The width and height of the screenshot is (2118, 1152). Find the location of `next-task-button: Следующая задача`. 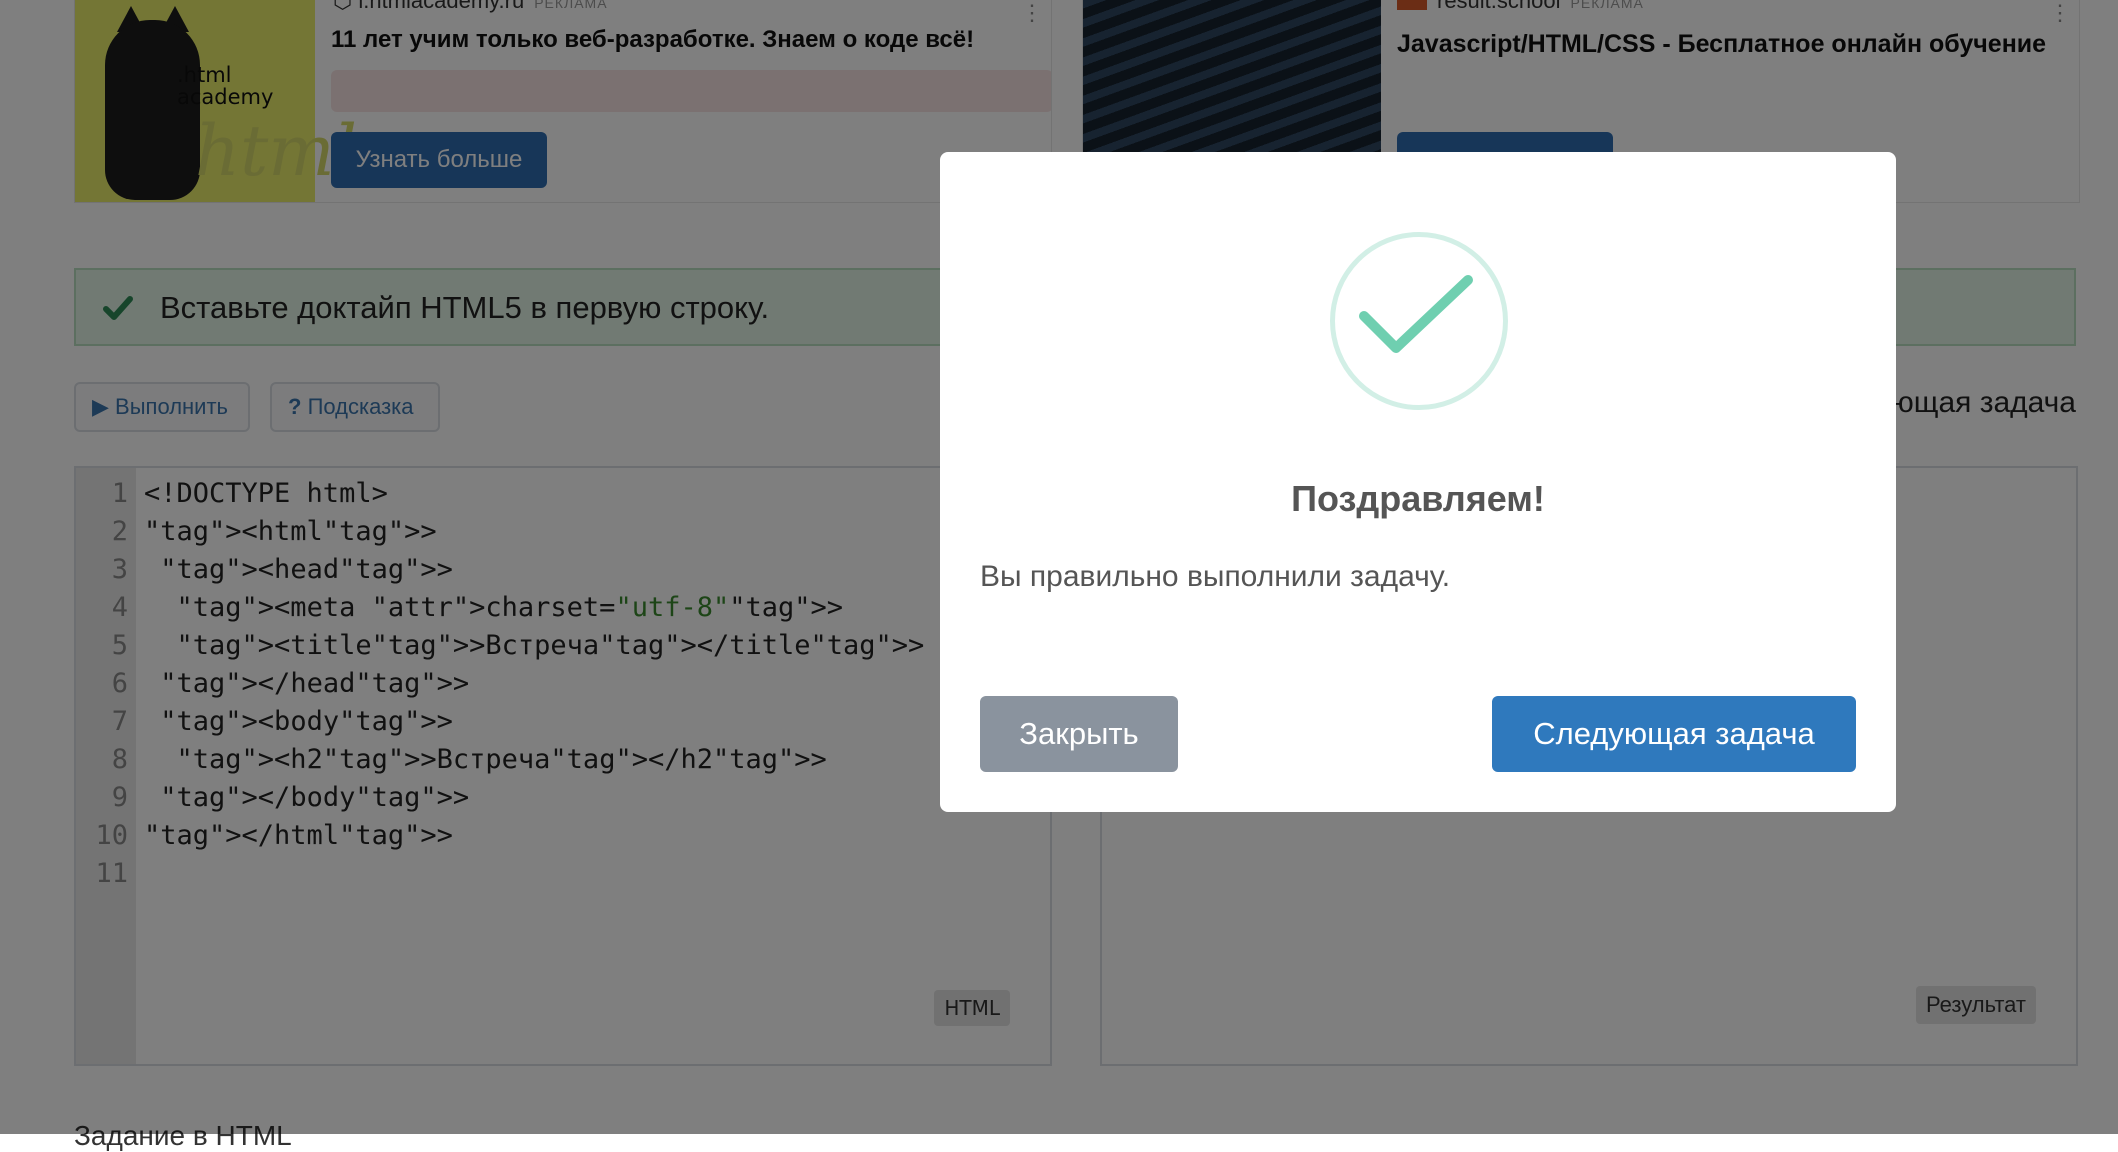

next-task-button: Следующая задача is located at coordinates (1674, 734).